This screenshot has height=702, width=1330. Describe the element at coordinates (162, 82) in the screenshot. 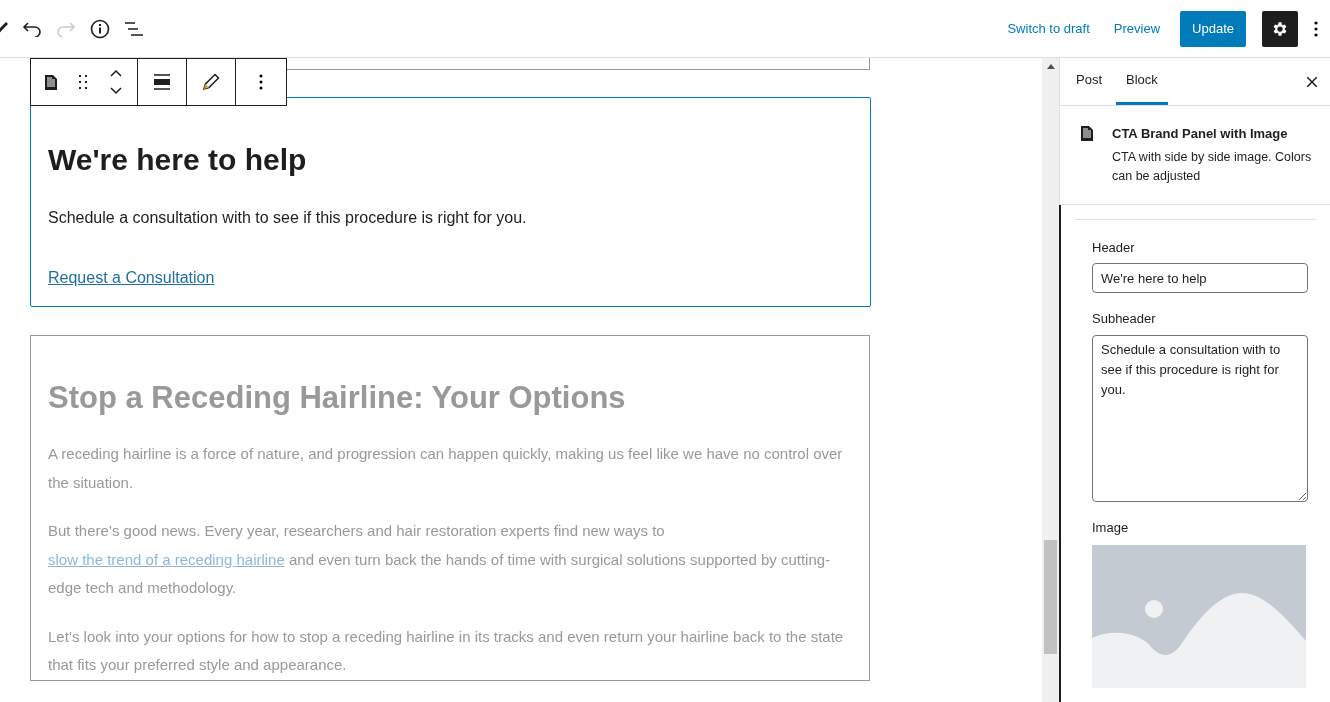

I see `align-full-icon` at that location.